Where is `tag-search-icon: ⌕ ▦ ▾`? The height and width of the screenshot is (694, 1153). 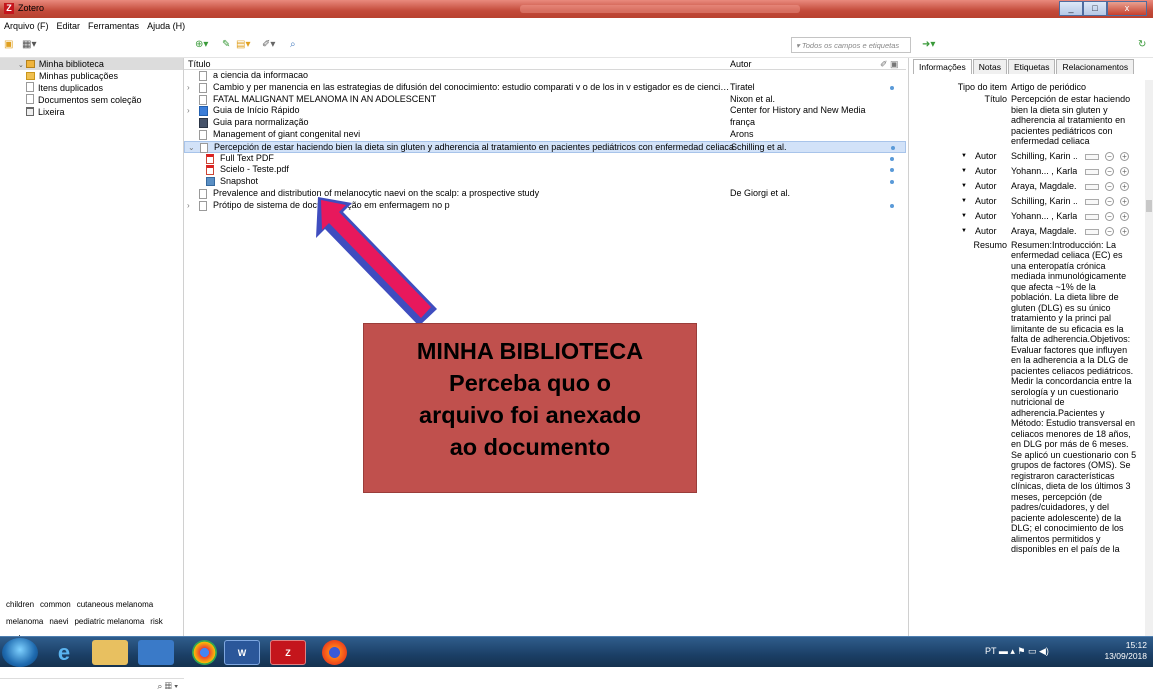 tag-search-icon: ⌕ ▦ ▾ is located at coordinates (167, 686).